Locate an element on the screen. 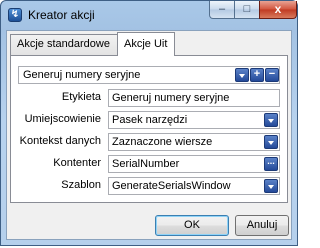  etykieta-input: Generuj numery seryjne is located at coordinates (194, 98).